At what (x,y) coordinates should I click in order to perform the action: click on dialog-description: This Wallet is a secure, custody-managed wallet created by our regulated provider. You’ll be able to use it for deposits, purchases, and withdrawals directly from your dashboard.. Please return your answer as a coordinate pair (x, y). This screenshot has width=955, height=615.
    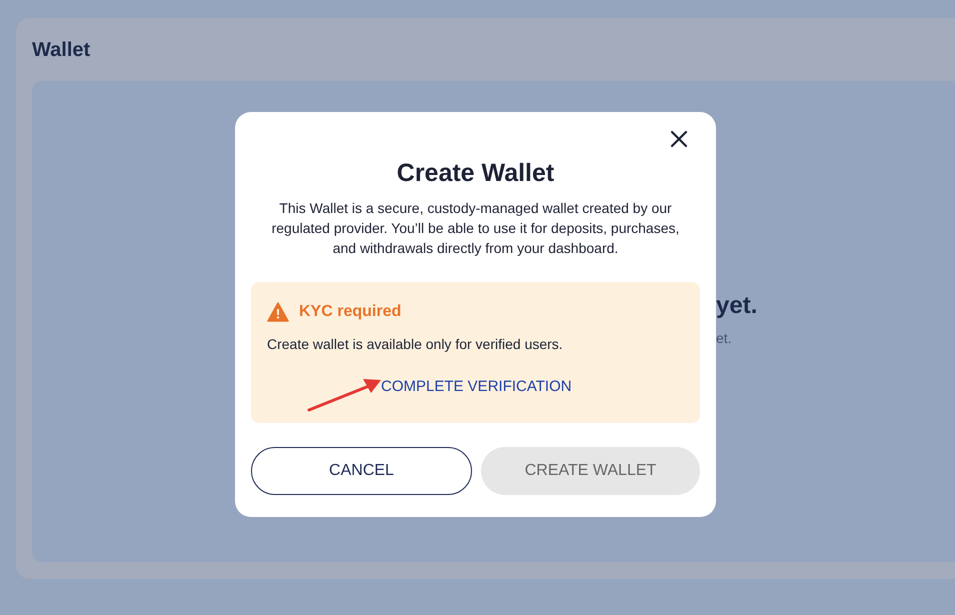
    Looking at the image, I should click on (475, 228).